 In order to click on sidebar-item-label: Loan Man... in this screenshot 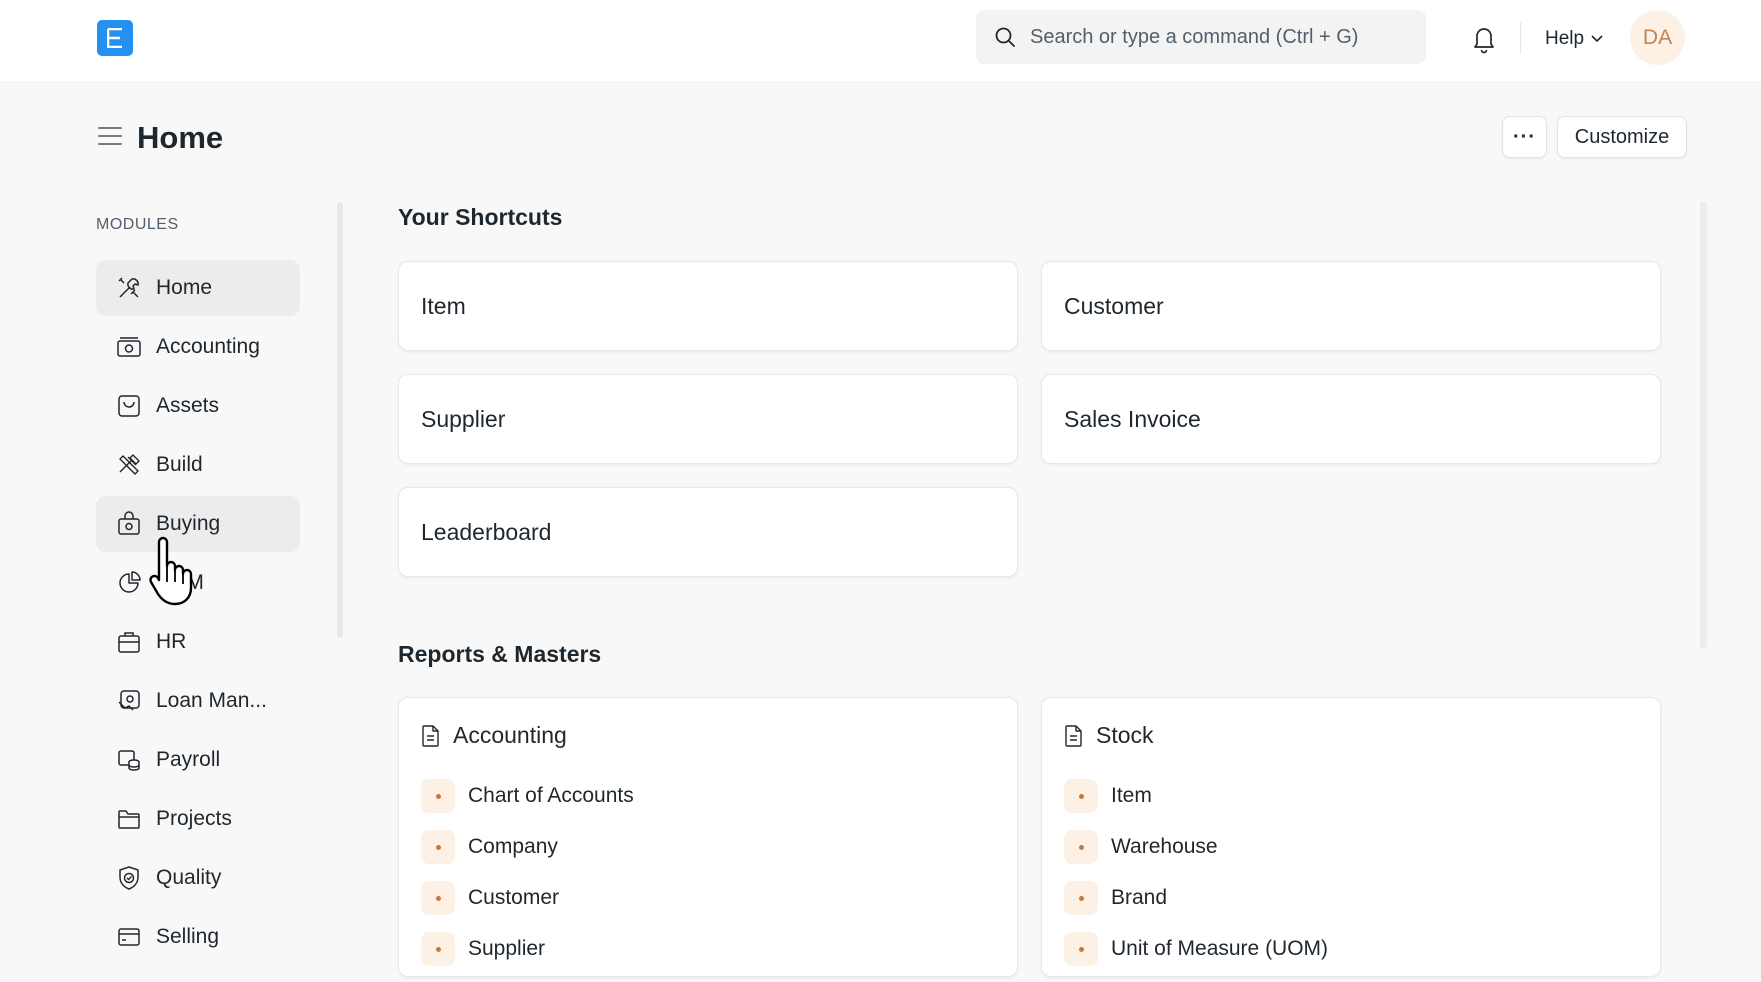, I will do `click(211, 700)`.